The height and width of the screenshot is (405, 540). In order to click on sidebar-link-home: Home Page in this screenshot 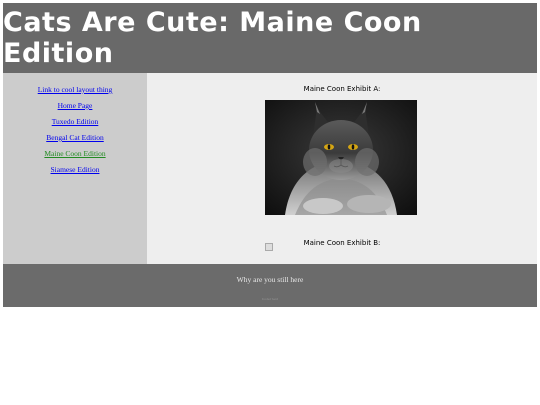, I will do `click(75, 105)`.